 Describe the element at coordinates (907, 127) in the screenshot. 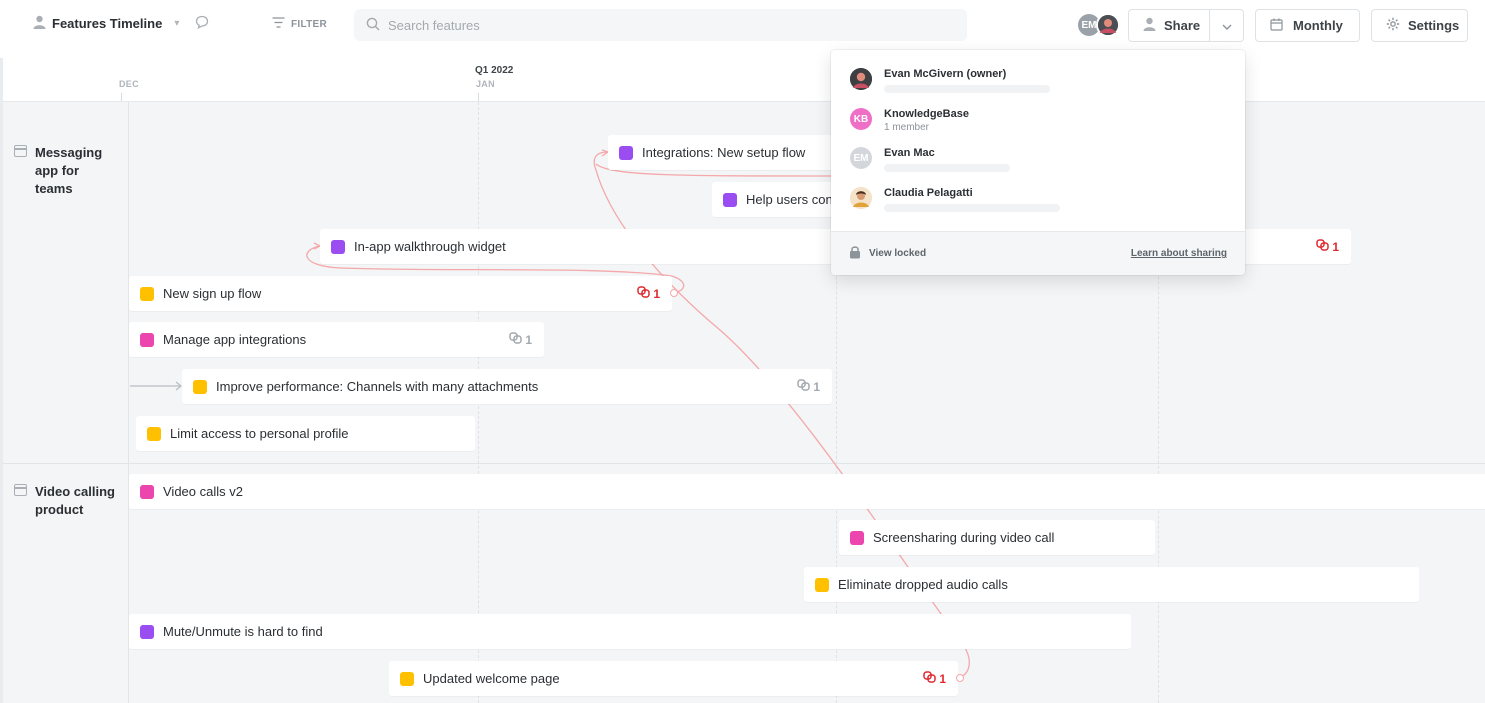

I see `member-subtitle: 1 member` at that location.